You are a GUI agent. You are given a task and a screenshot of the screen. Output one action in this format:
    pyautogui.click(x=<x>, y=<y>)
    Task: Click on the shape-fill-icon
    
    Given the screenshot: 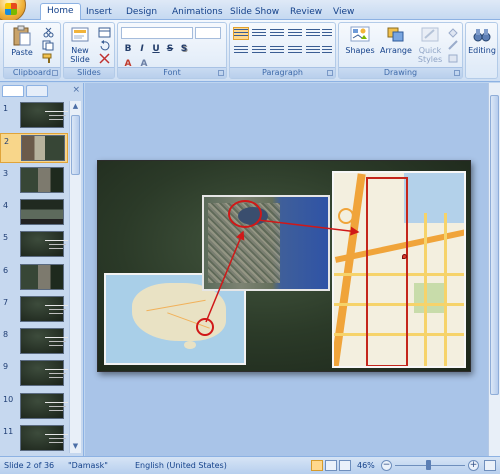 What is the action you would take?
    pyautogui.click(x=453, y=32)
    